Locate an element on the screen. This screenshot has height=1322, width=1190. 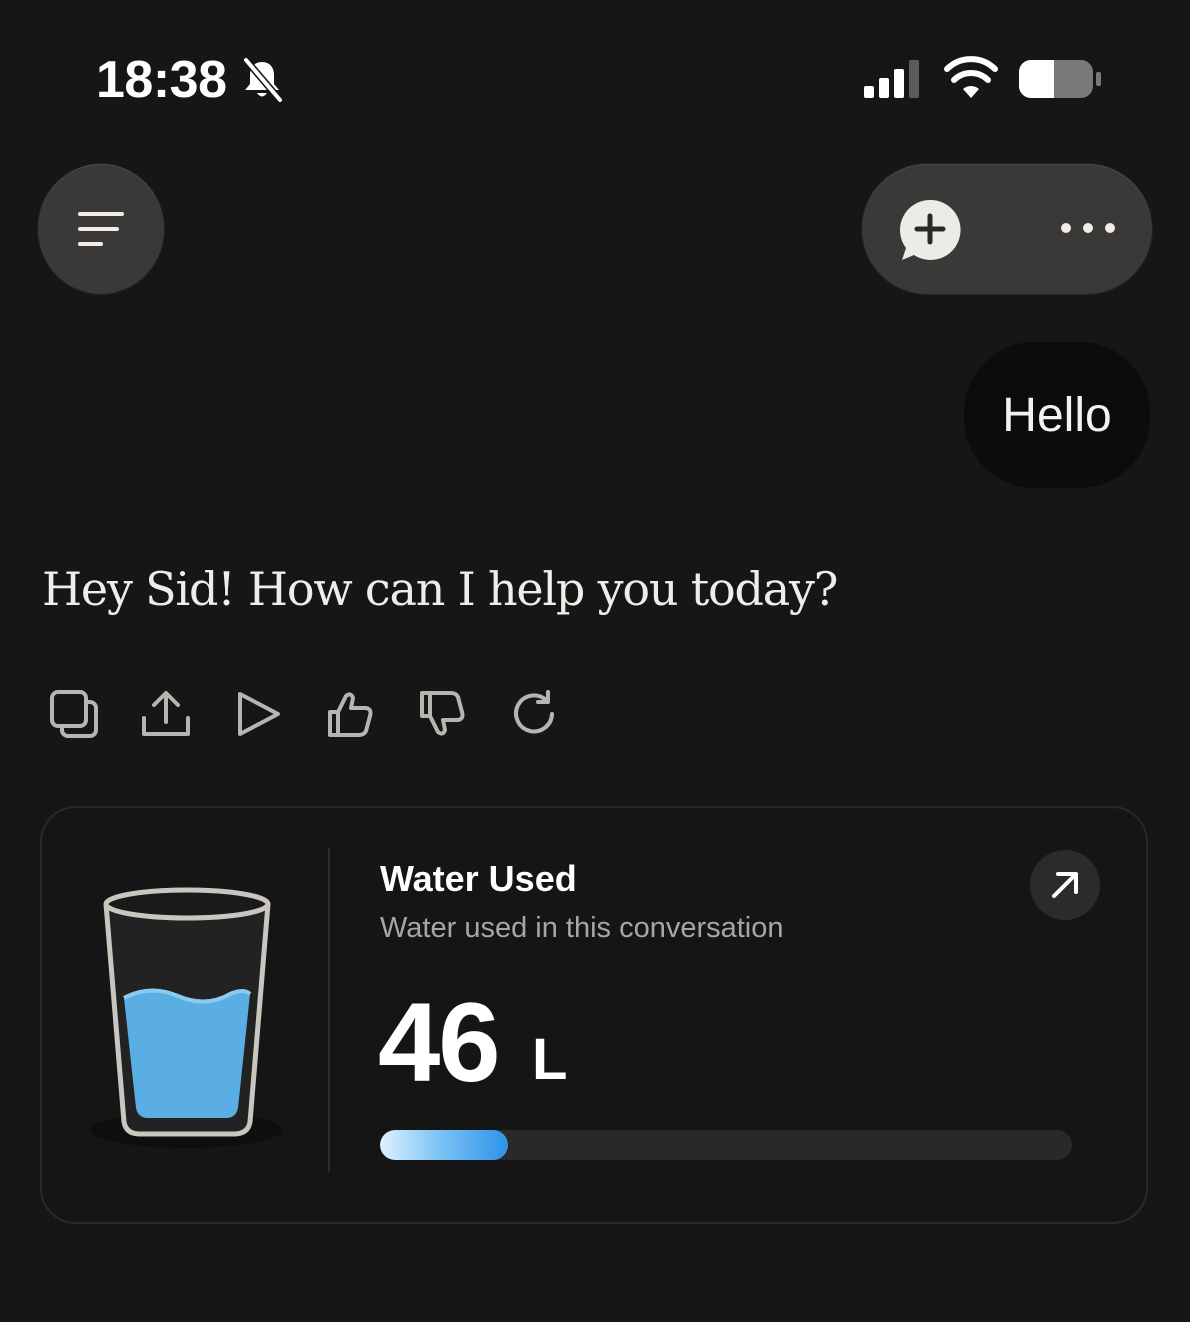
new-chat-icon is located at coordinates (930, 230).